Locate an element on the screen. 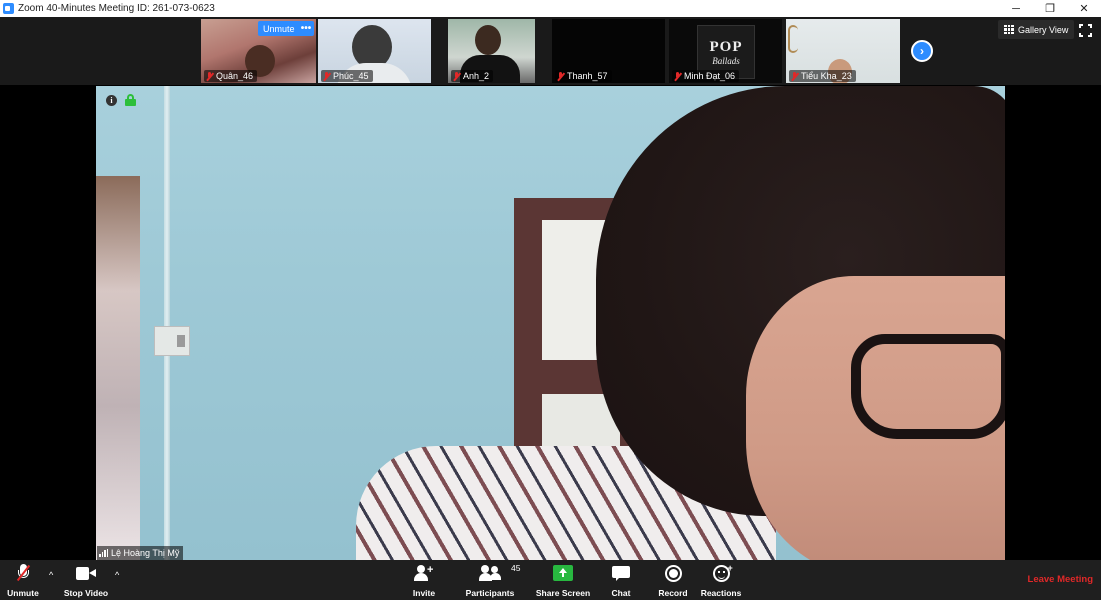  active-speaker-name: Lệ Hoàng Thị Mỹ is located at coordinates (145, 553).